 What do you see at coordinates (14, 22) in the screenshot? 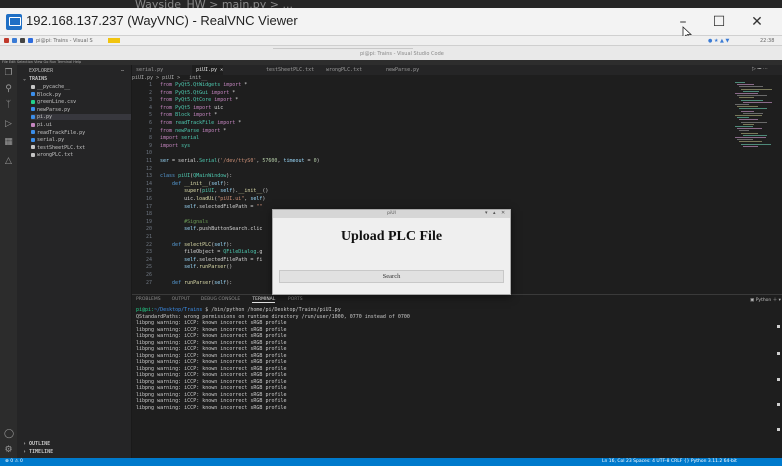
I see `vnc-app-icon` at bounding box center [14, 22].